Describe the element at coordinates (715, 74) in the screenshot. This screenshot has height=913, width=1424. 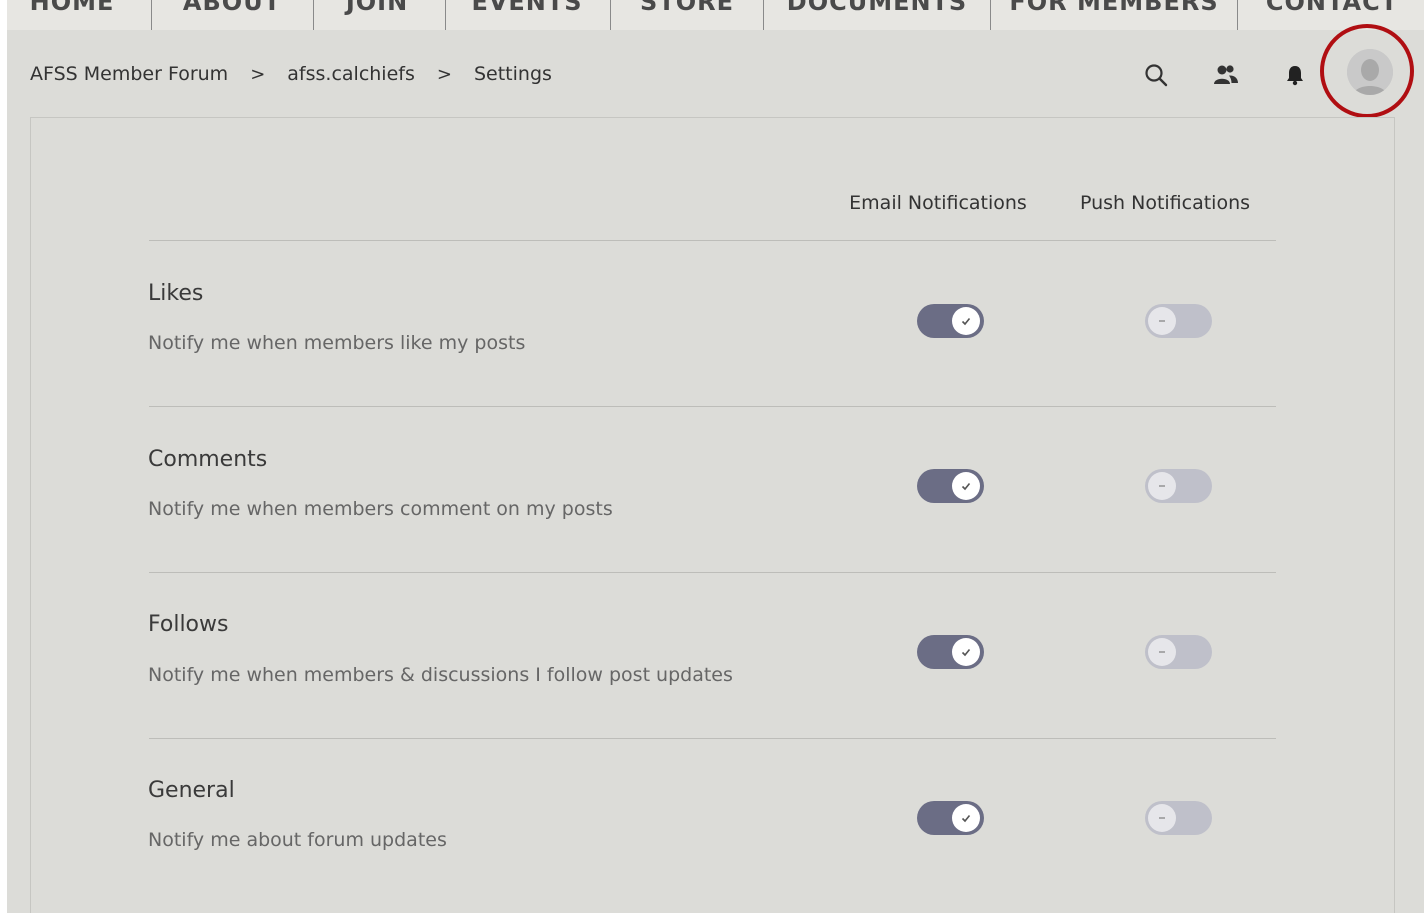
I see `header-actions` at that location.